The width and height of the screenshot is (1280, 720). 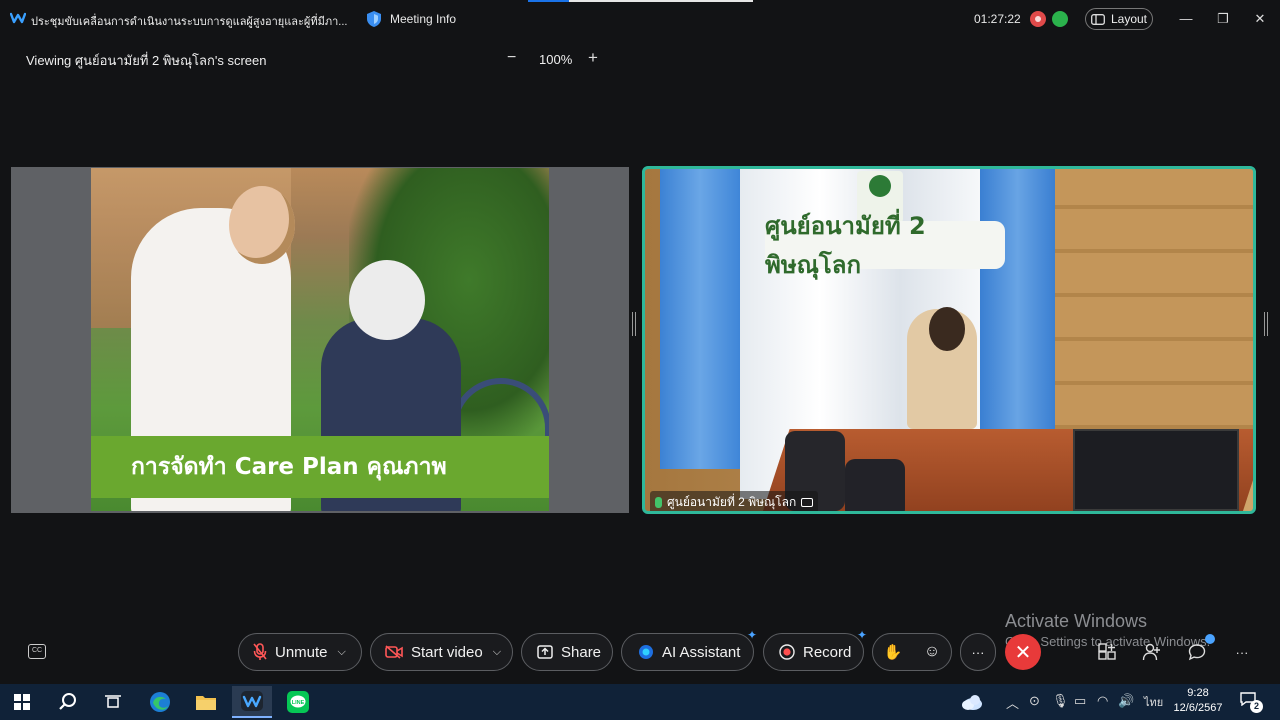 What do you see at coordinates (893, 652) in the screenshot?
I see `raise-hand-icon: ✋` at bounding box center [893, 652].